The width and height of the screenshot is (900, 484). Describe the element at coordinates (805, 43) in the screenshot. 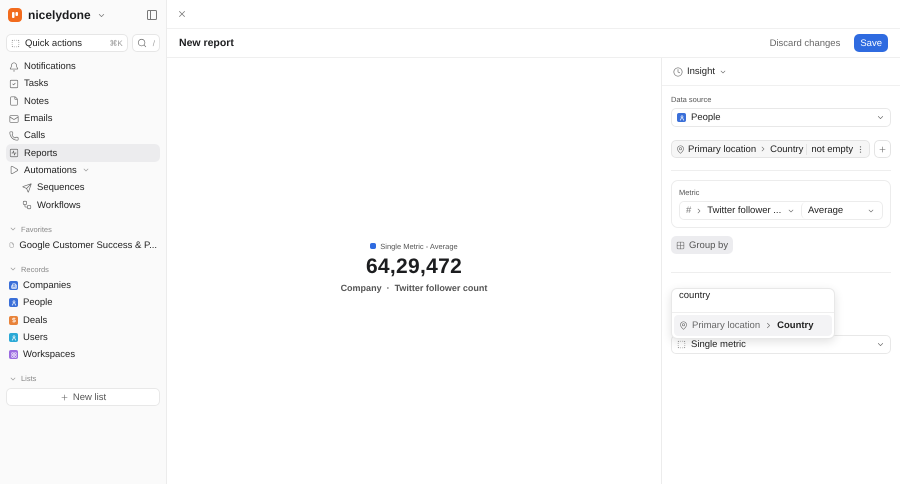

I see `discard-button: Discard changes` at that location.